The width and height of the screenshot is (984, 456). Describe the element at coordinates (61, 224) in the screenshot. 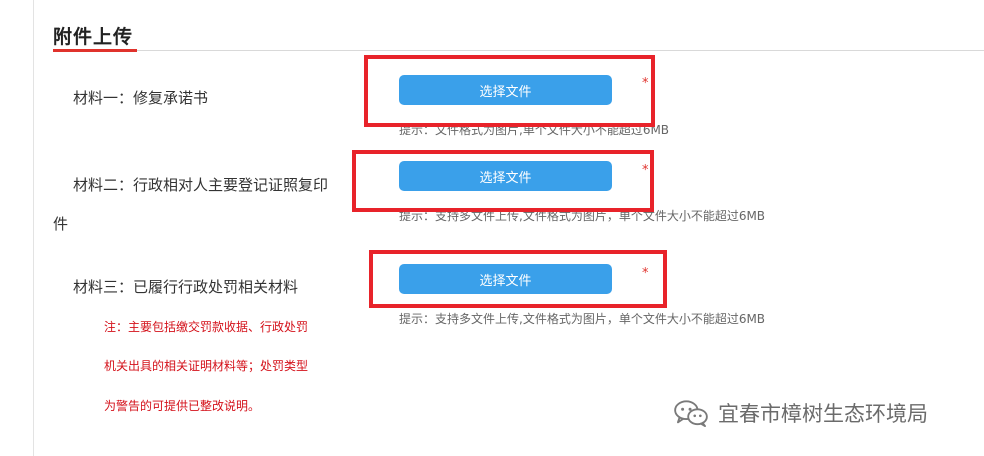

I see `material-2-label-line2: 件` at that location.